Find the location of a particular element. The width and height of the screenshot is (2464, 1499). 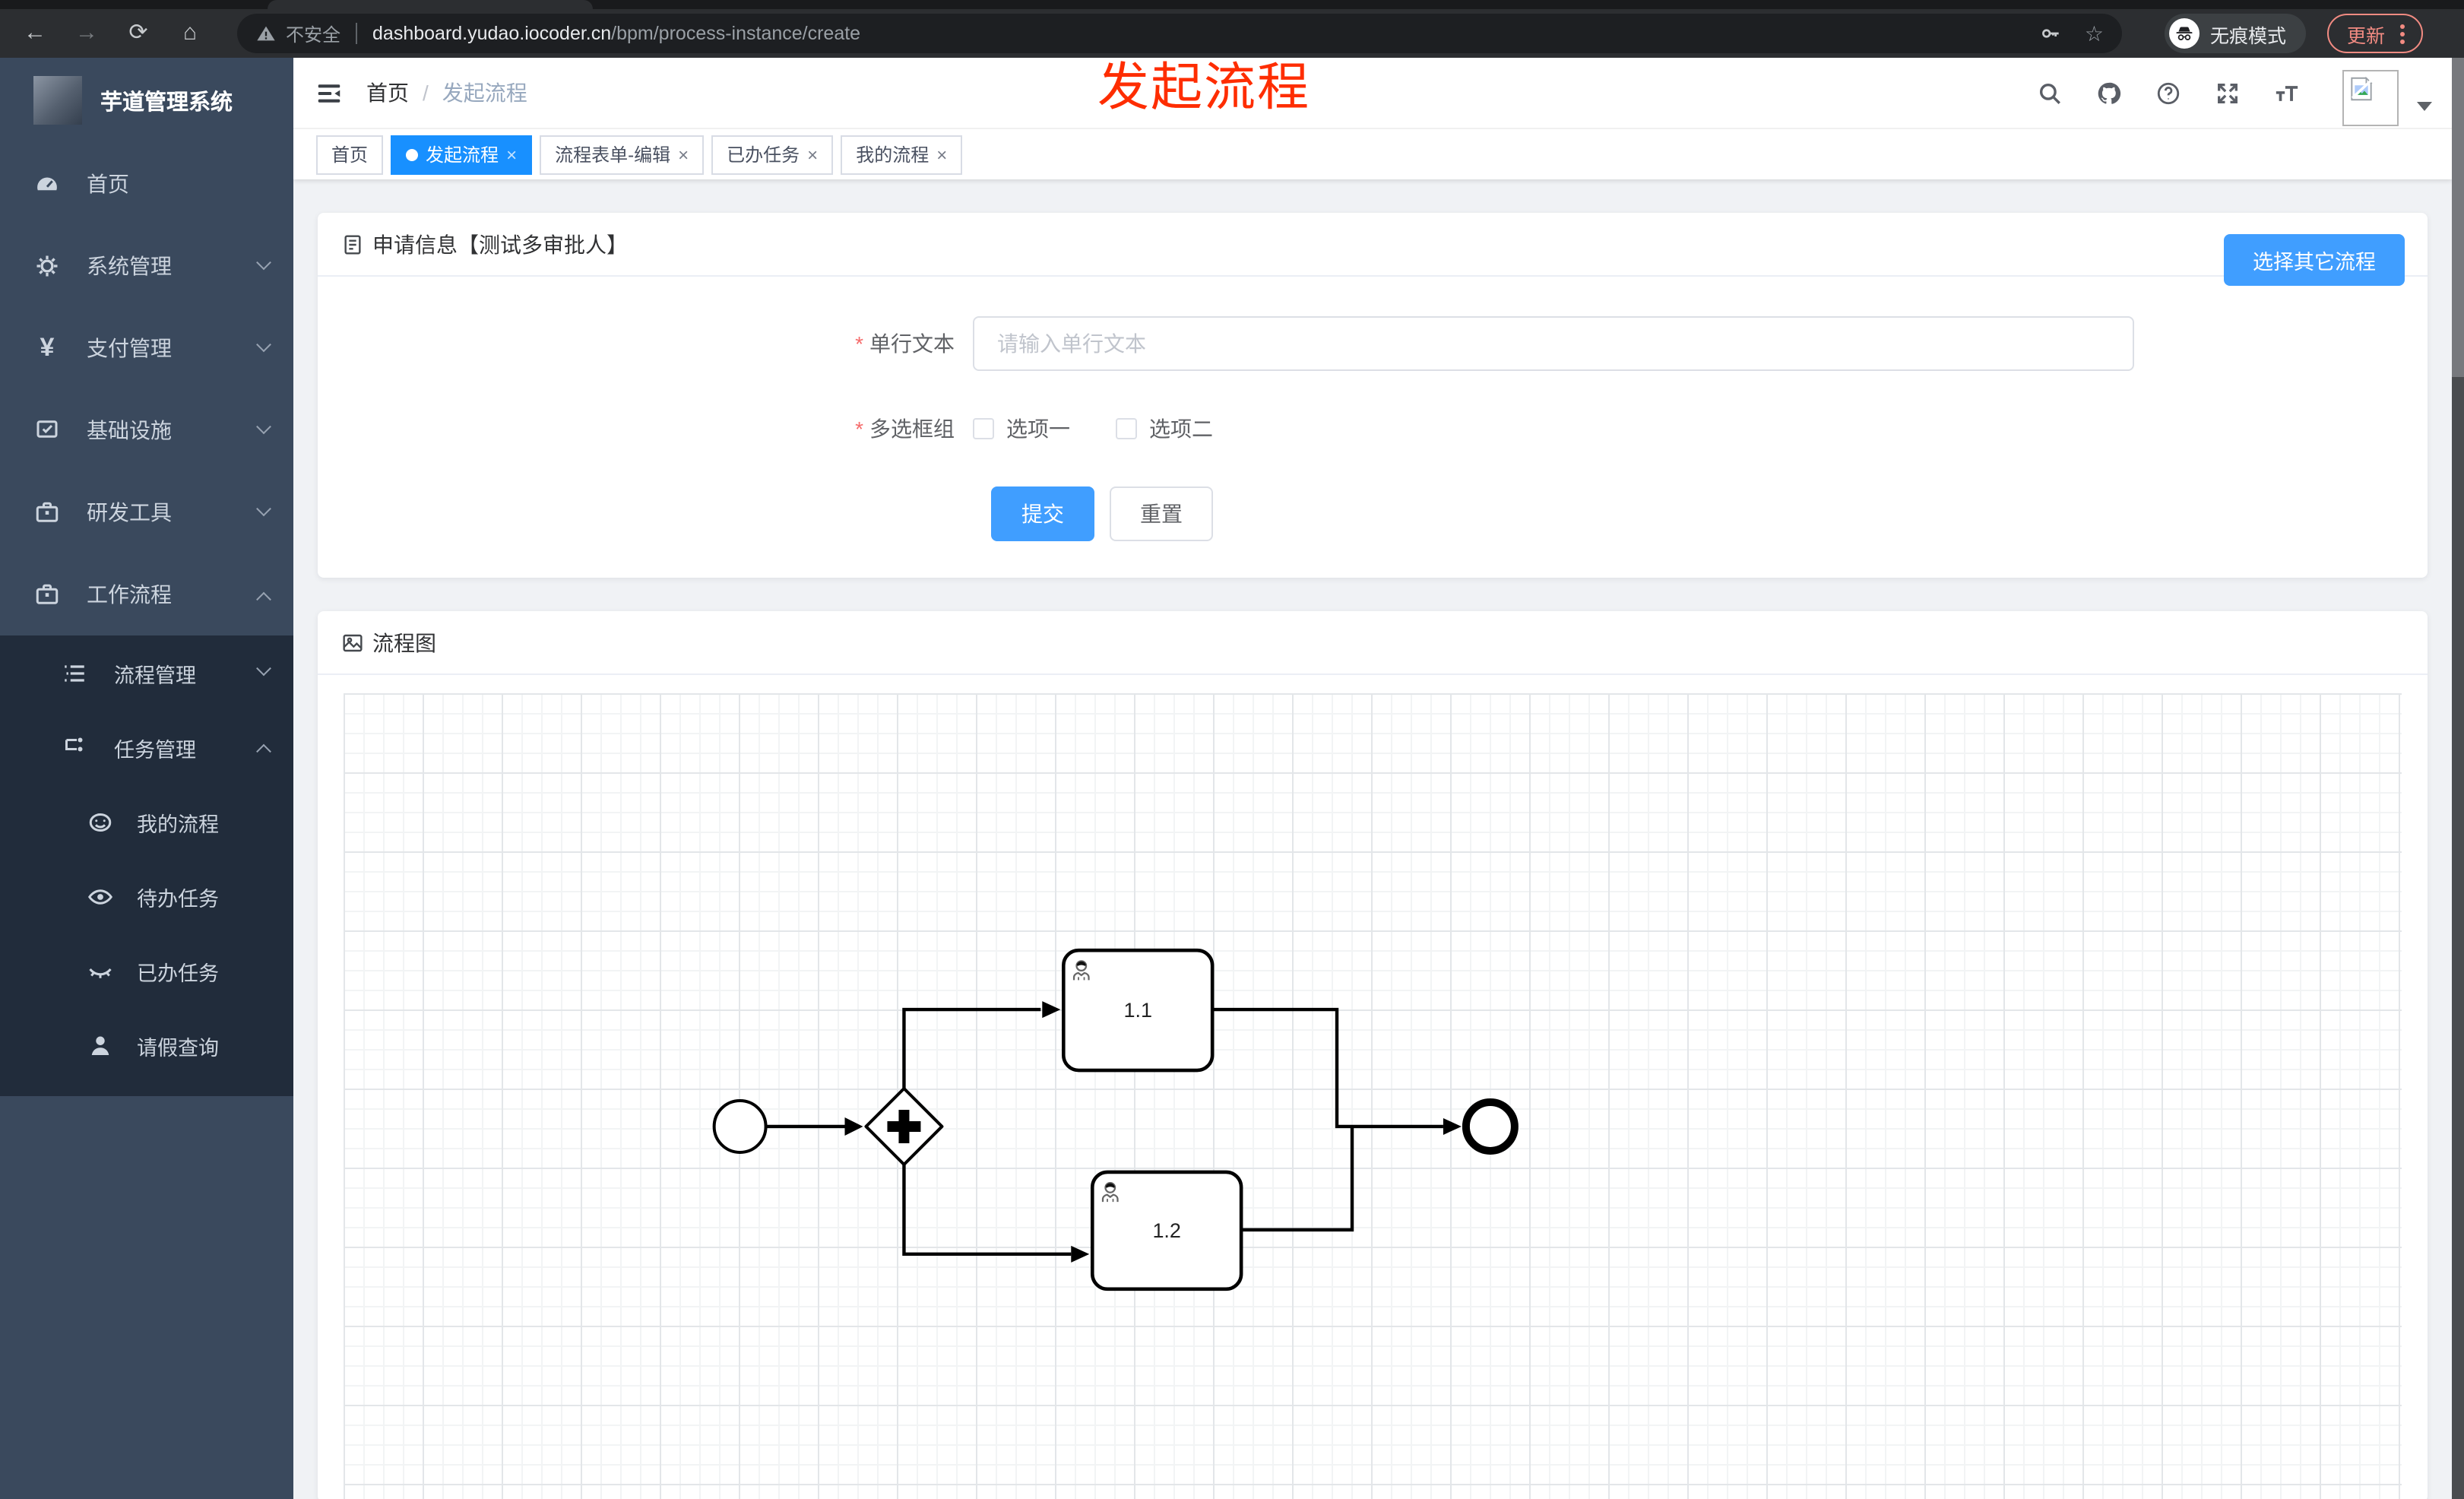

github-icon is located at coordinates (2109, 93).